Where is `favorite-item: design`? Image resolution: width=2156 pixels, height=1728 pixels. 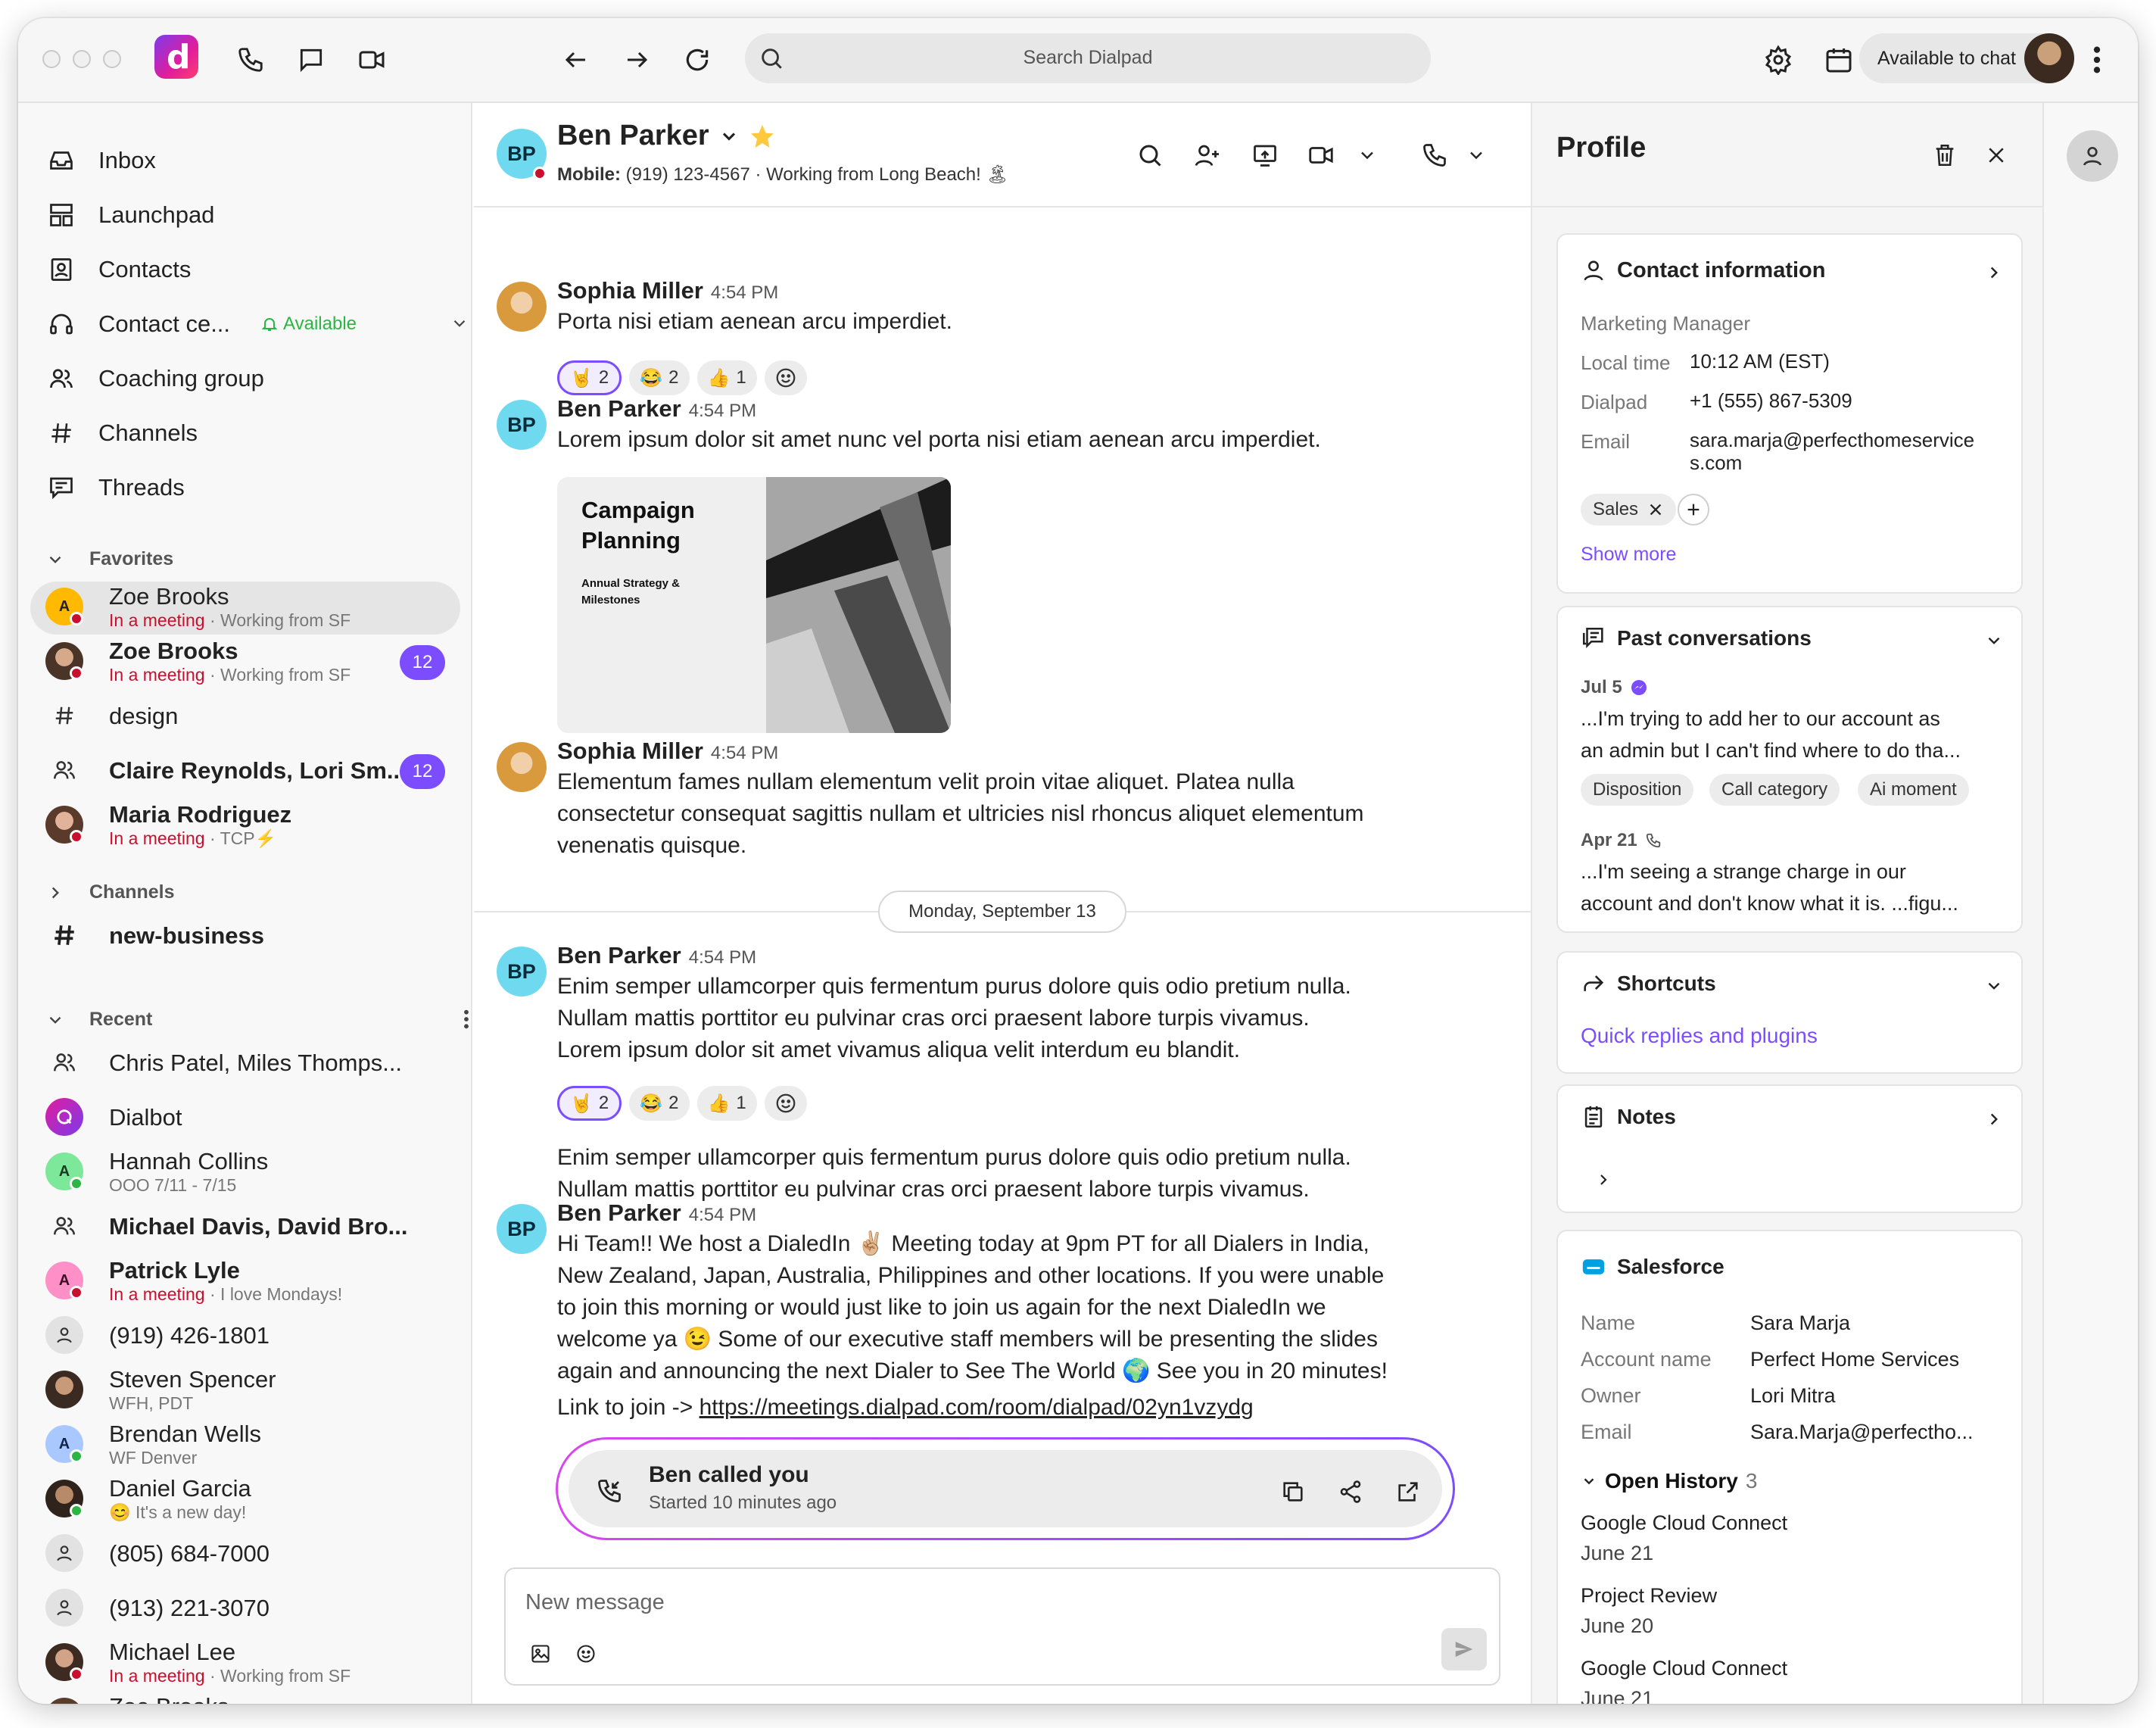 favorite-item: design is located at coordinates (245, 717).